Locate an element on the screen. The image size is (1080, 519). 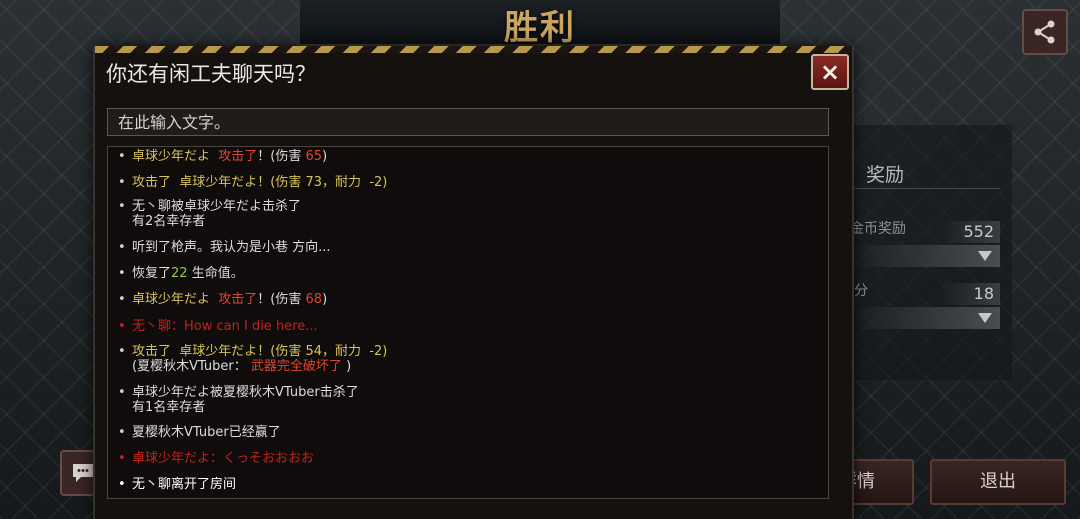
list-item: • 攻击了 卓球少年だよ！(伤害 73，耐力 -2) is located at coordinates (253, 182).